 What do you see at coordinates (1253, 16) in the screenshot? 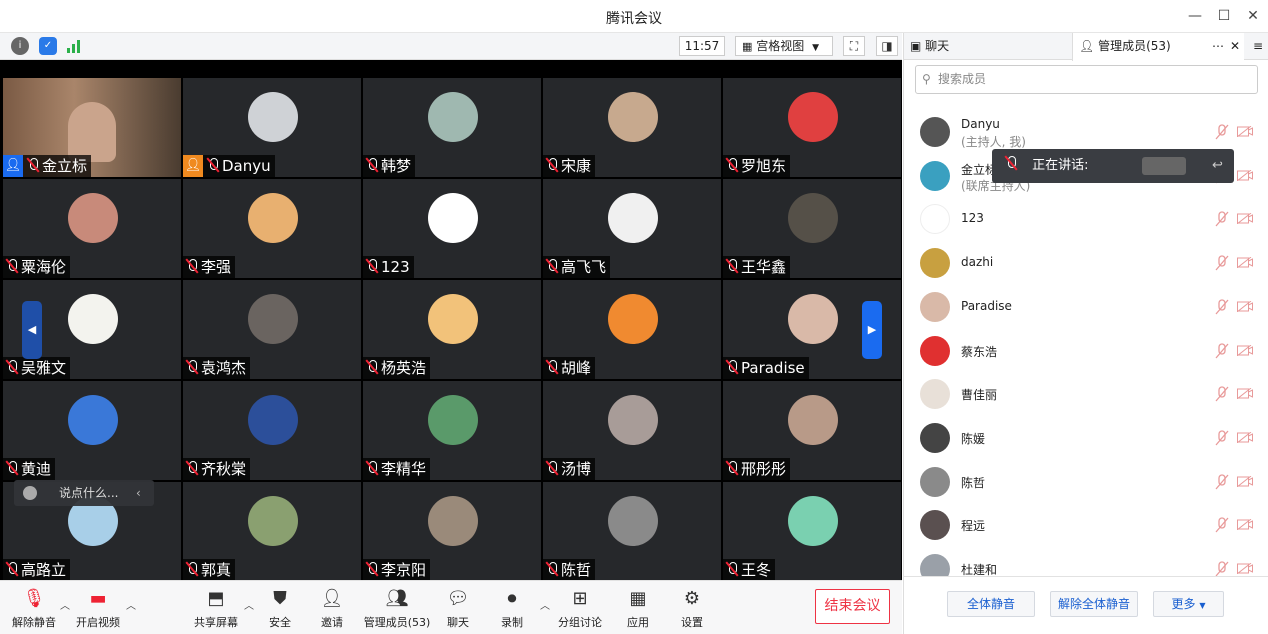
I see `close-icon: ✕` at bounding box center [1253, 16].